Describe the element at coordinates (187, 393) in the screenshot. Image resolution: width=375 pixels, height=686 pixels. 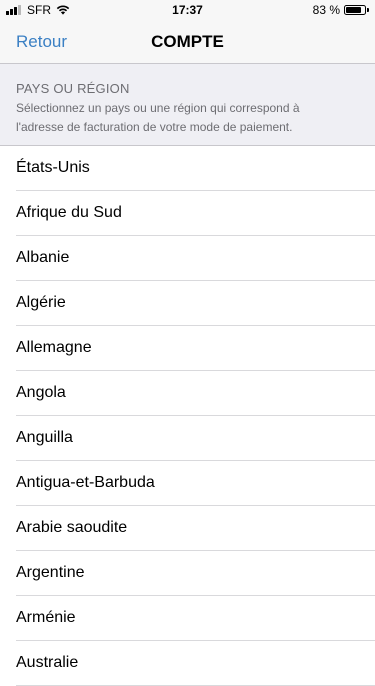
I see `list-item: Angola` at that location.